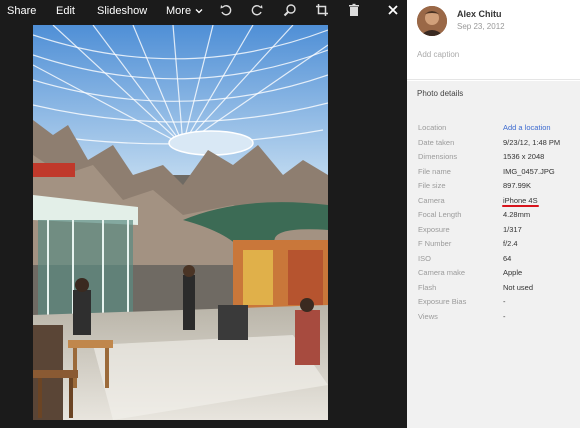  Describe the element at coordinates (493, 289) in the screenshot. I see `detail-row-flash: Flash Not used` at that location.